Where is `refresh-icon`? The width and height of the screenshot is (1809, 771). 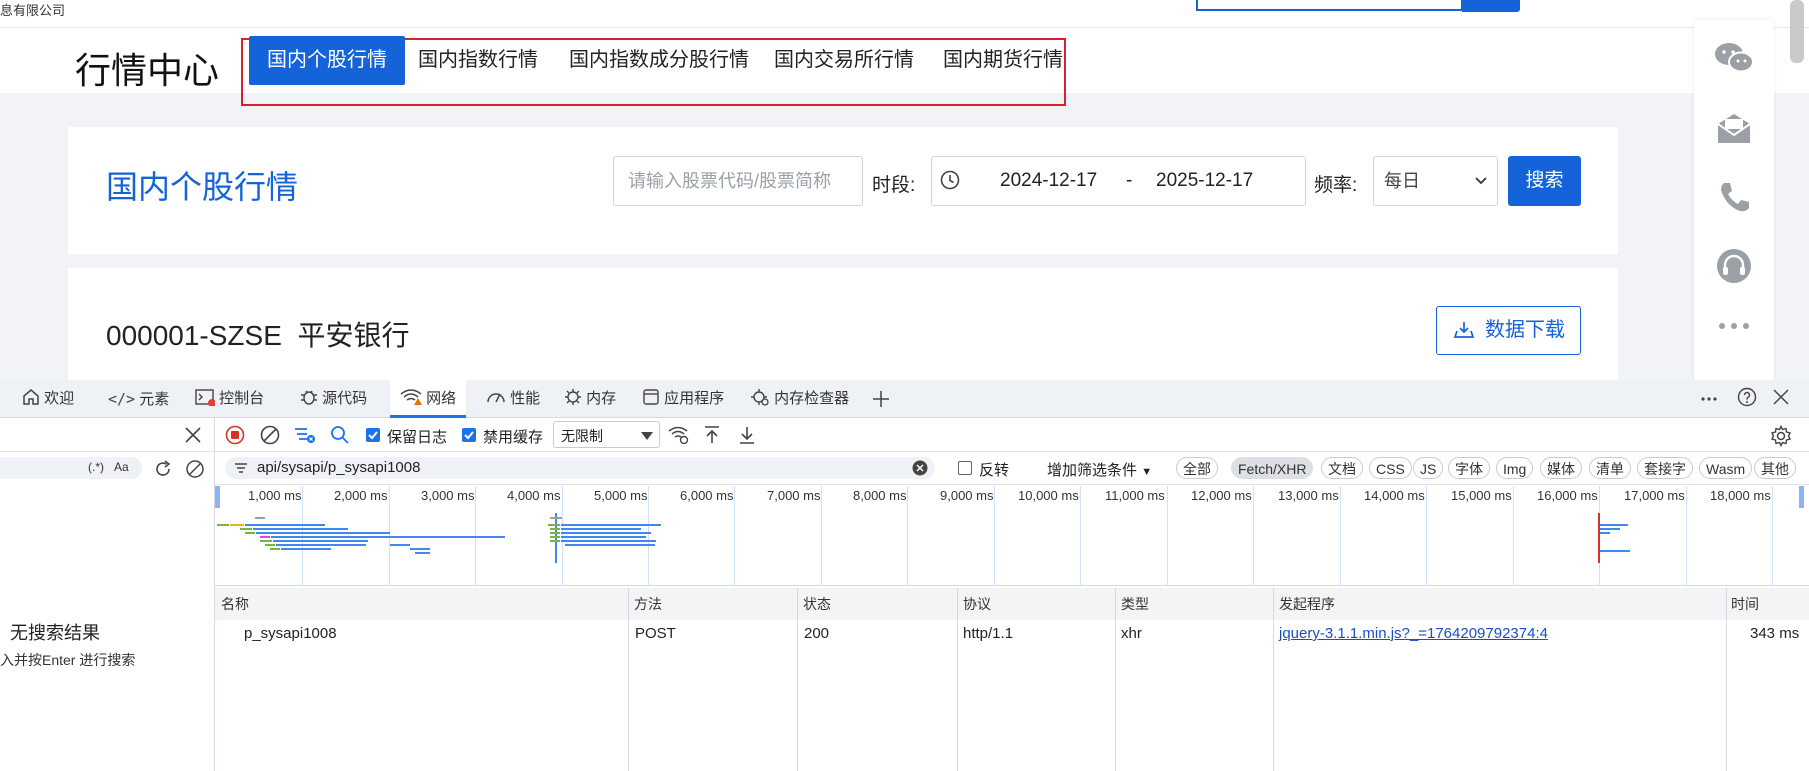
refresh-icon is located at coordinates (163, 469).